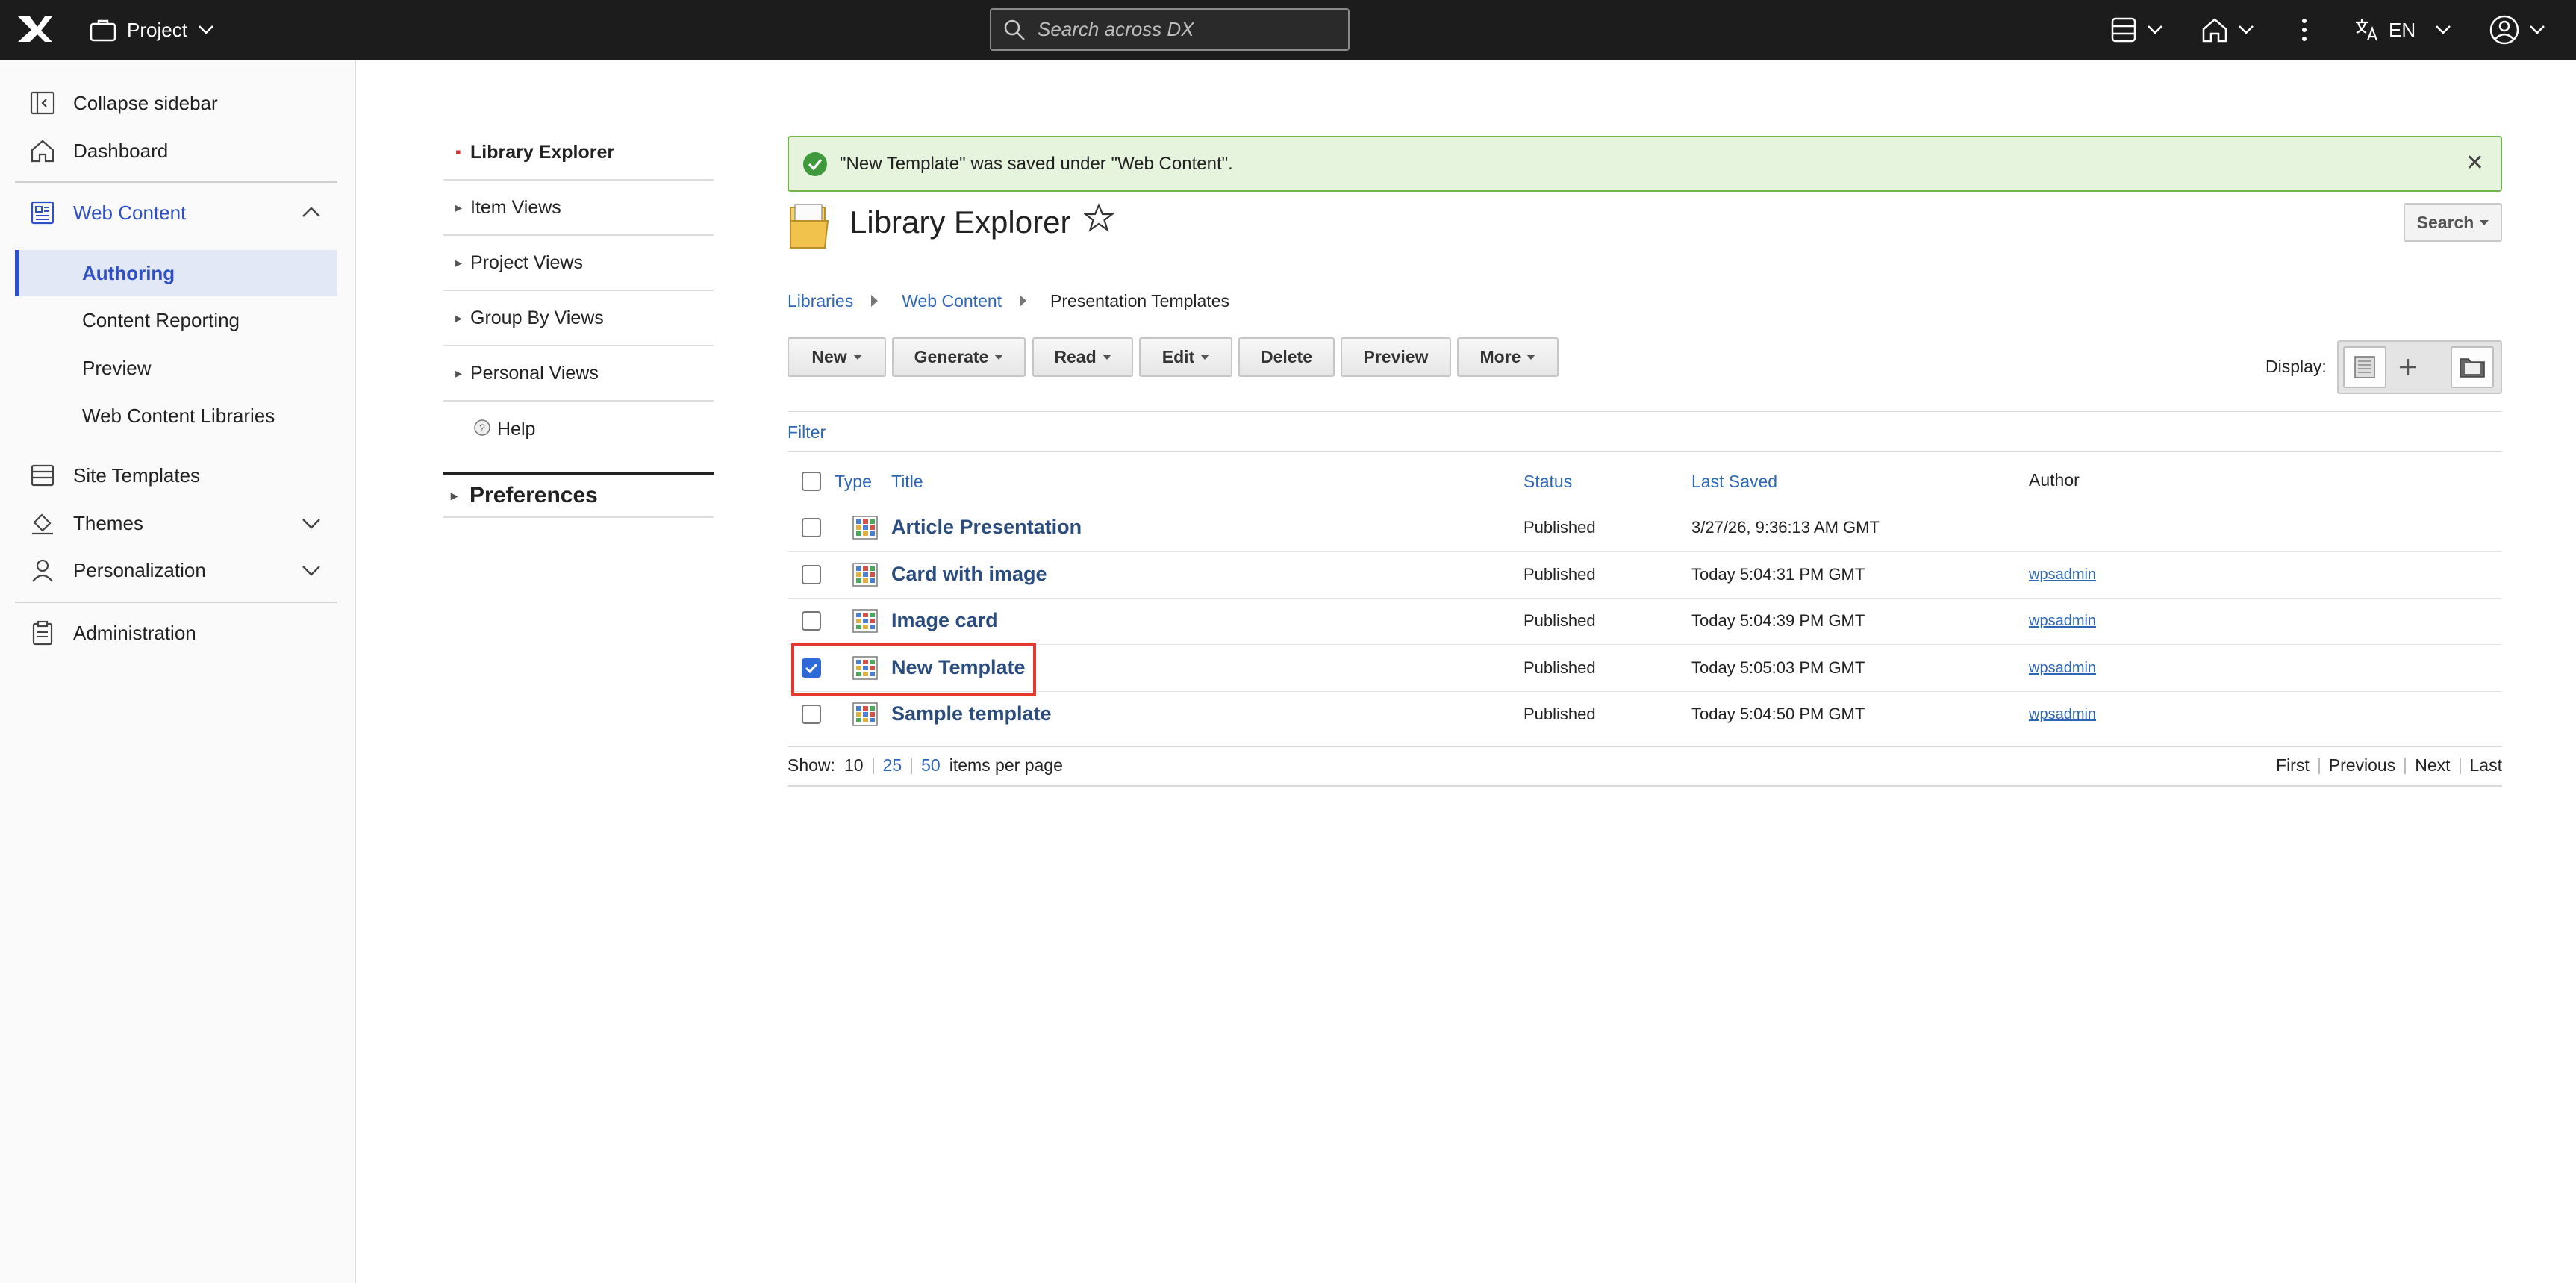  I want to click on sidebar-item-label: Themes, so click(108, 522).